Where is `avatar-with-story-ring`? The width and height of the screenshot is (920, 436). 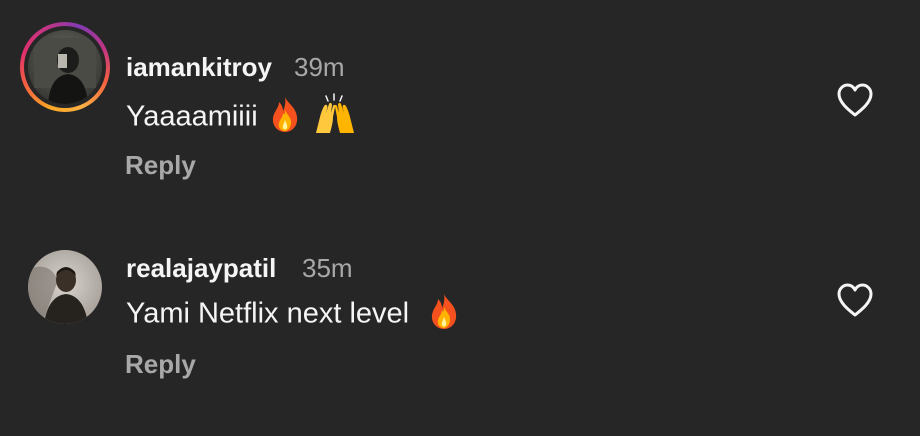
avatar-with-story-ring is located at coordinates (65, 67).